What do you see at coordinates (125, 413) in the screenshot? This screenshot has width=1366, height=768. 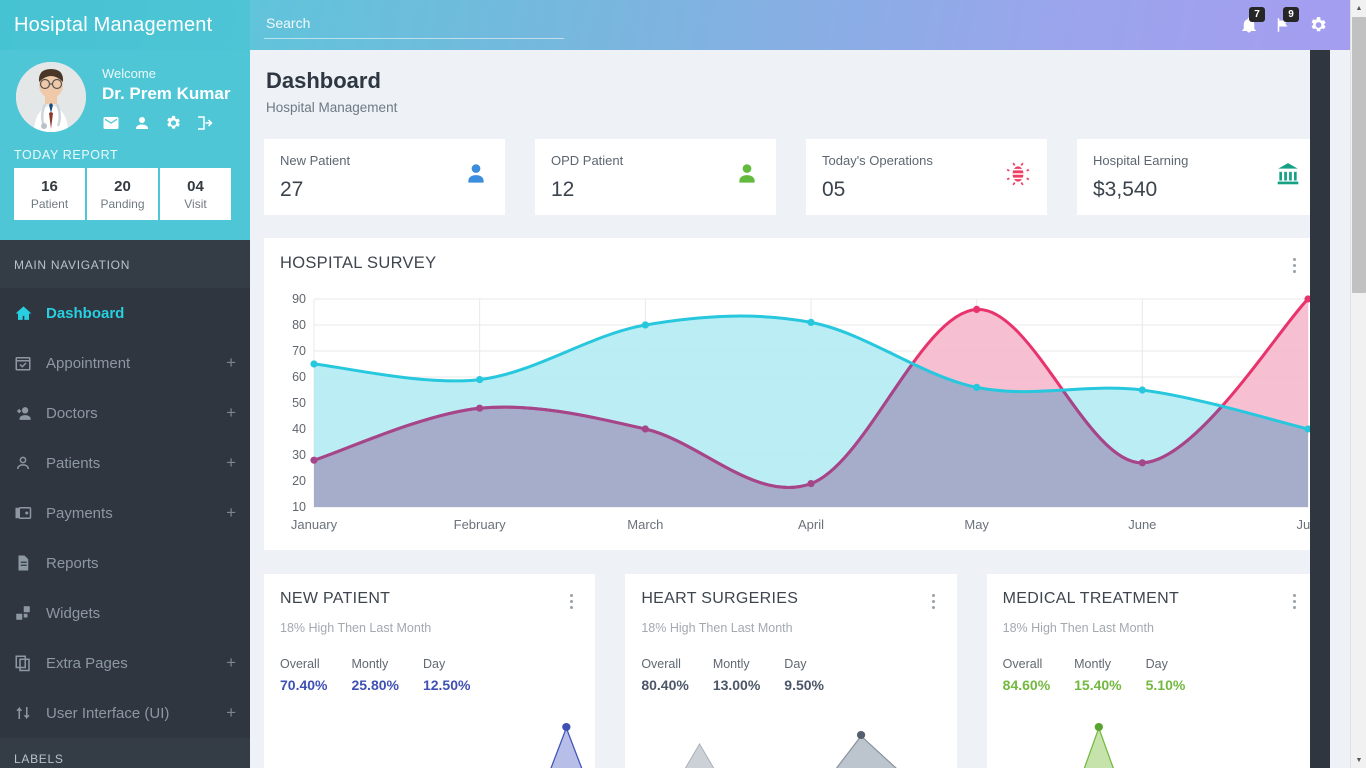 I see `sidebar-item-doctors: Doctors +` at bounding box center [125, 413].